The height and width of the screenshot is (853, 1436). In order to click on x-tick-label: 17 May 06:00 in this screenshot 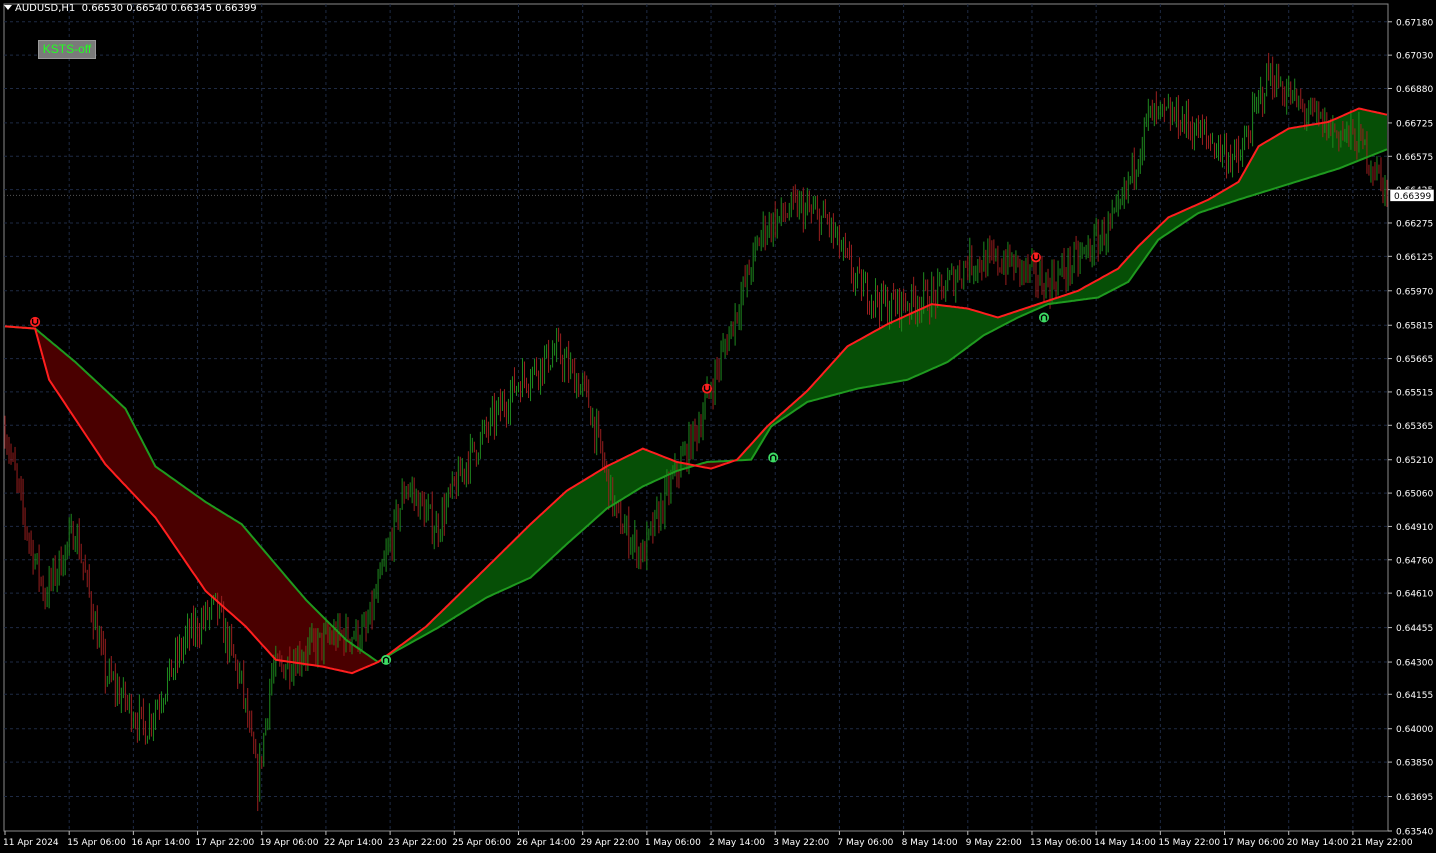, I will do `click(1254, 843)`.